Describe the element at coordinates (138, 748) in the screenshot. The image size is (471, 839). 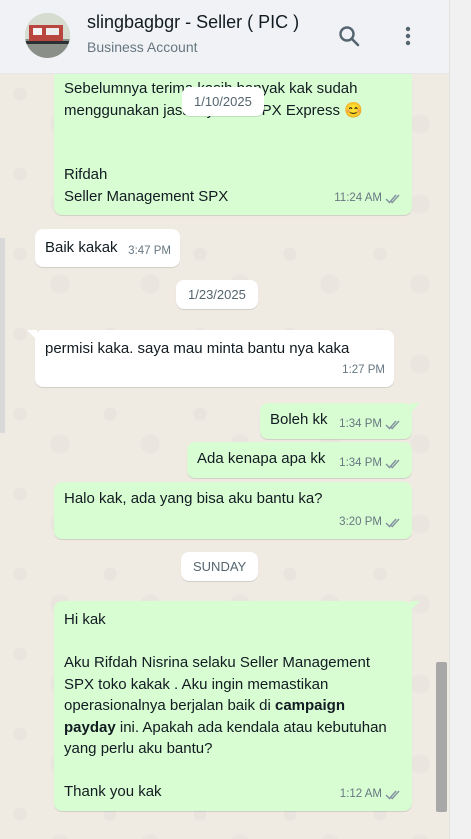
I see `message-text: yang perlu aku bantu?` at that location.